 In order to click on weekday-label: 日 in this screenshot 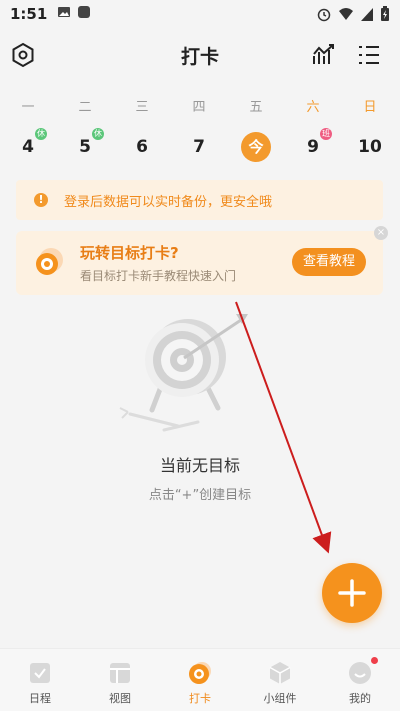, I will do `click(370, 107)`.